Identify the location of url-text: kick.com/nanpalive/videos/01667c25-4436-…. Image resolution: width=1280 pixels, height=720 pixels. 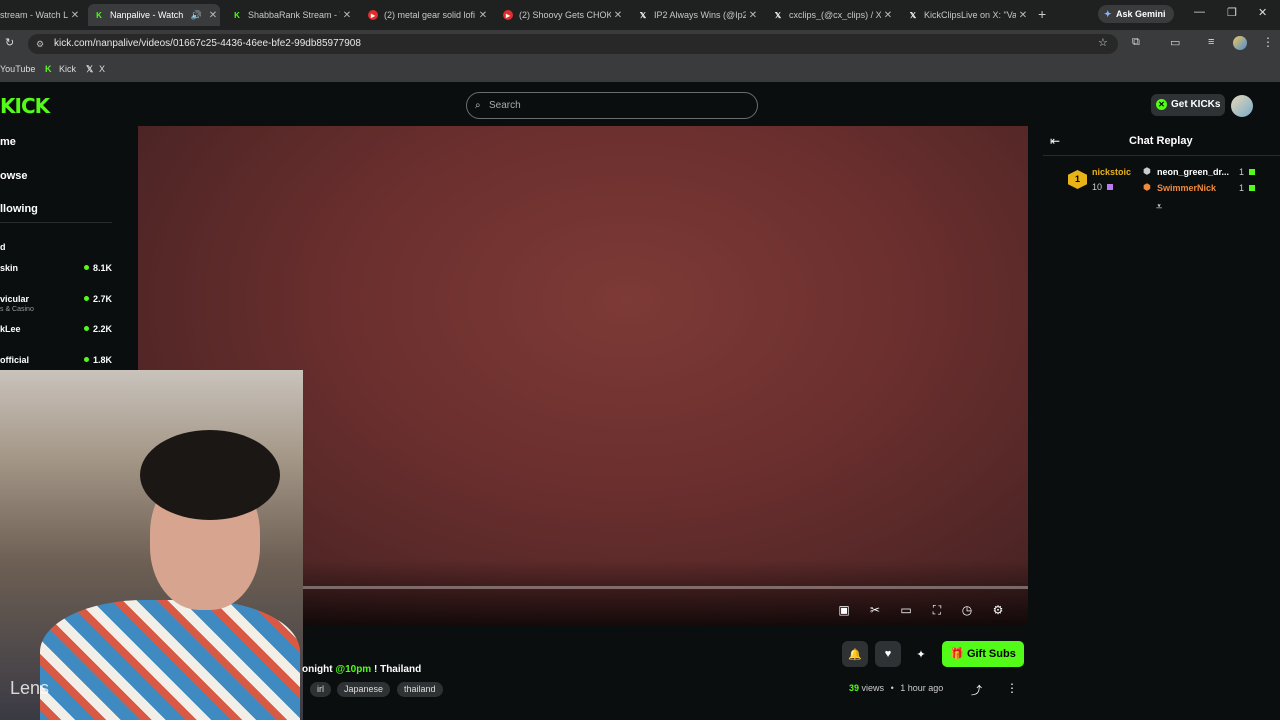
(207, 43).